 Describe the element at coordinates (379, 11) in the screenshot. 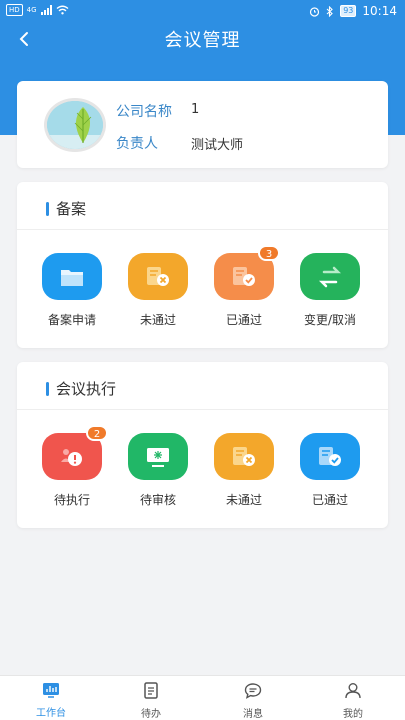

I see `clock: 10:14` at that location.